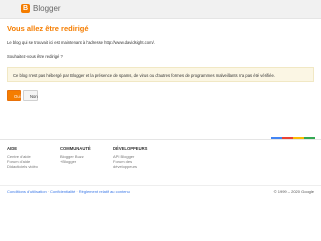 Image resolution: width=321 pixels, height=241 pixels. I want to click on no-button: Non, so click(30, 95).